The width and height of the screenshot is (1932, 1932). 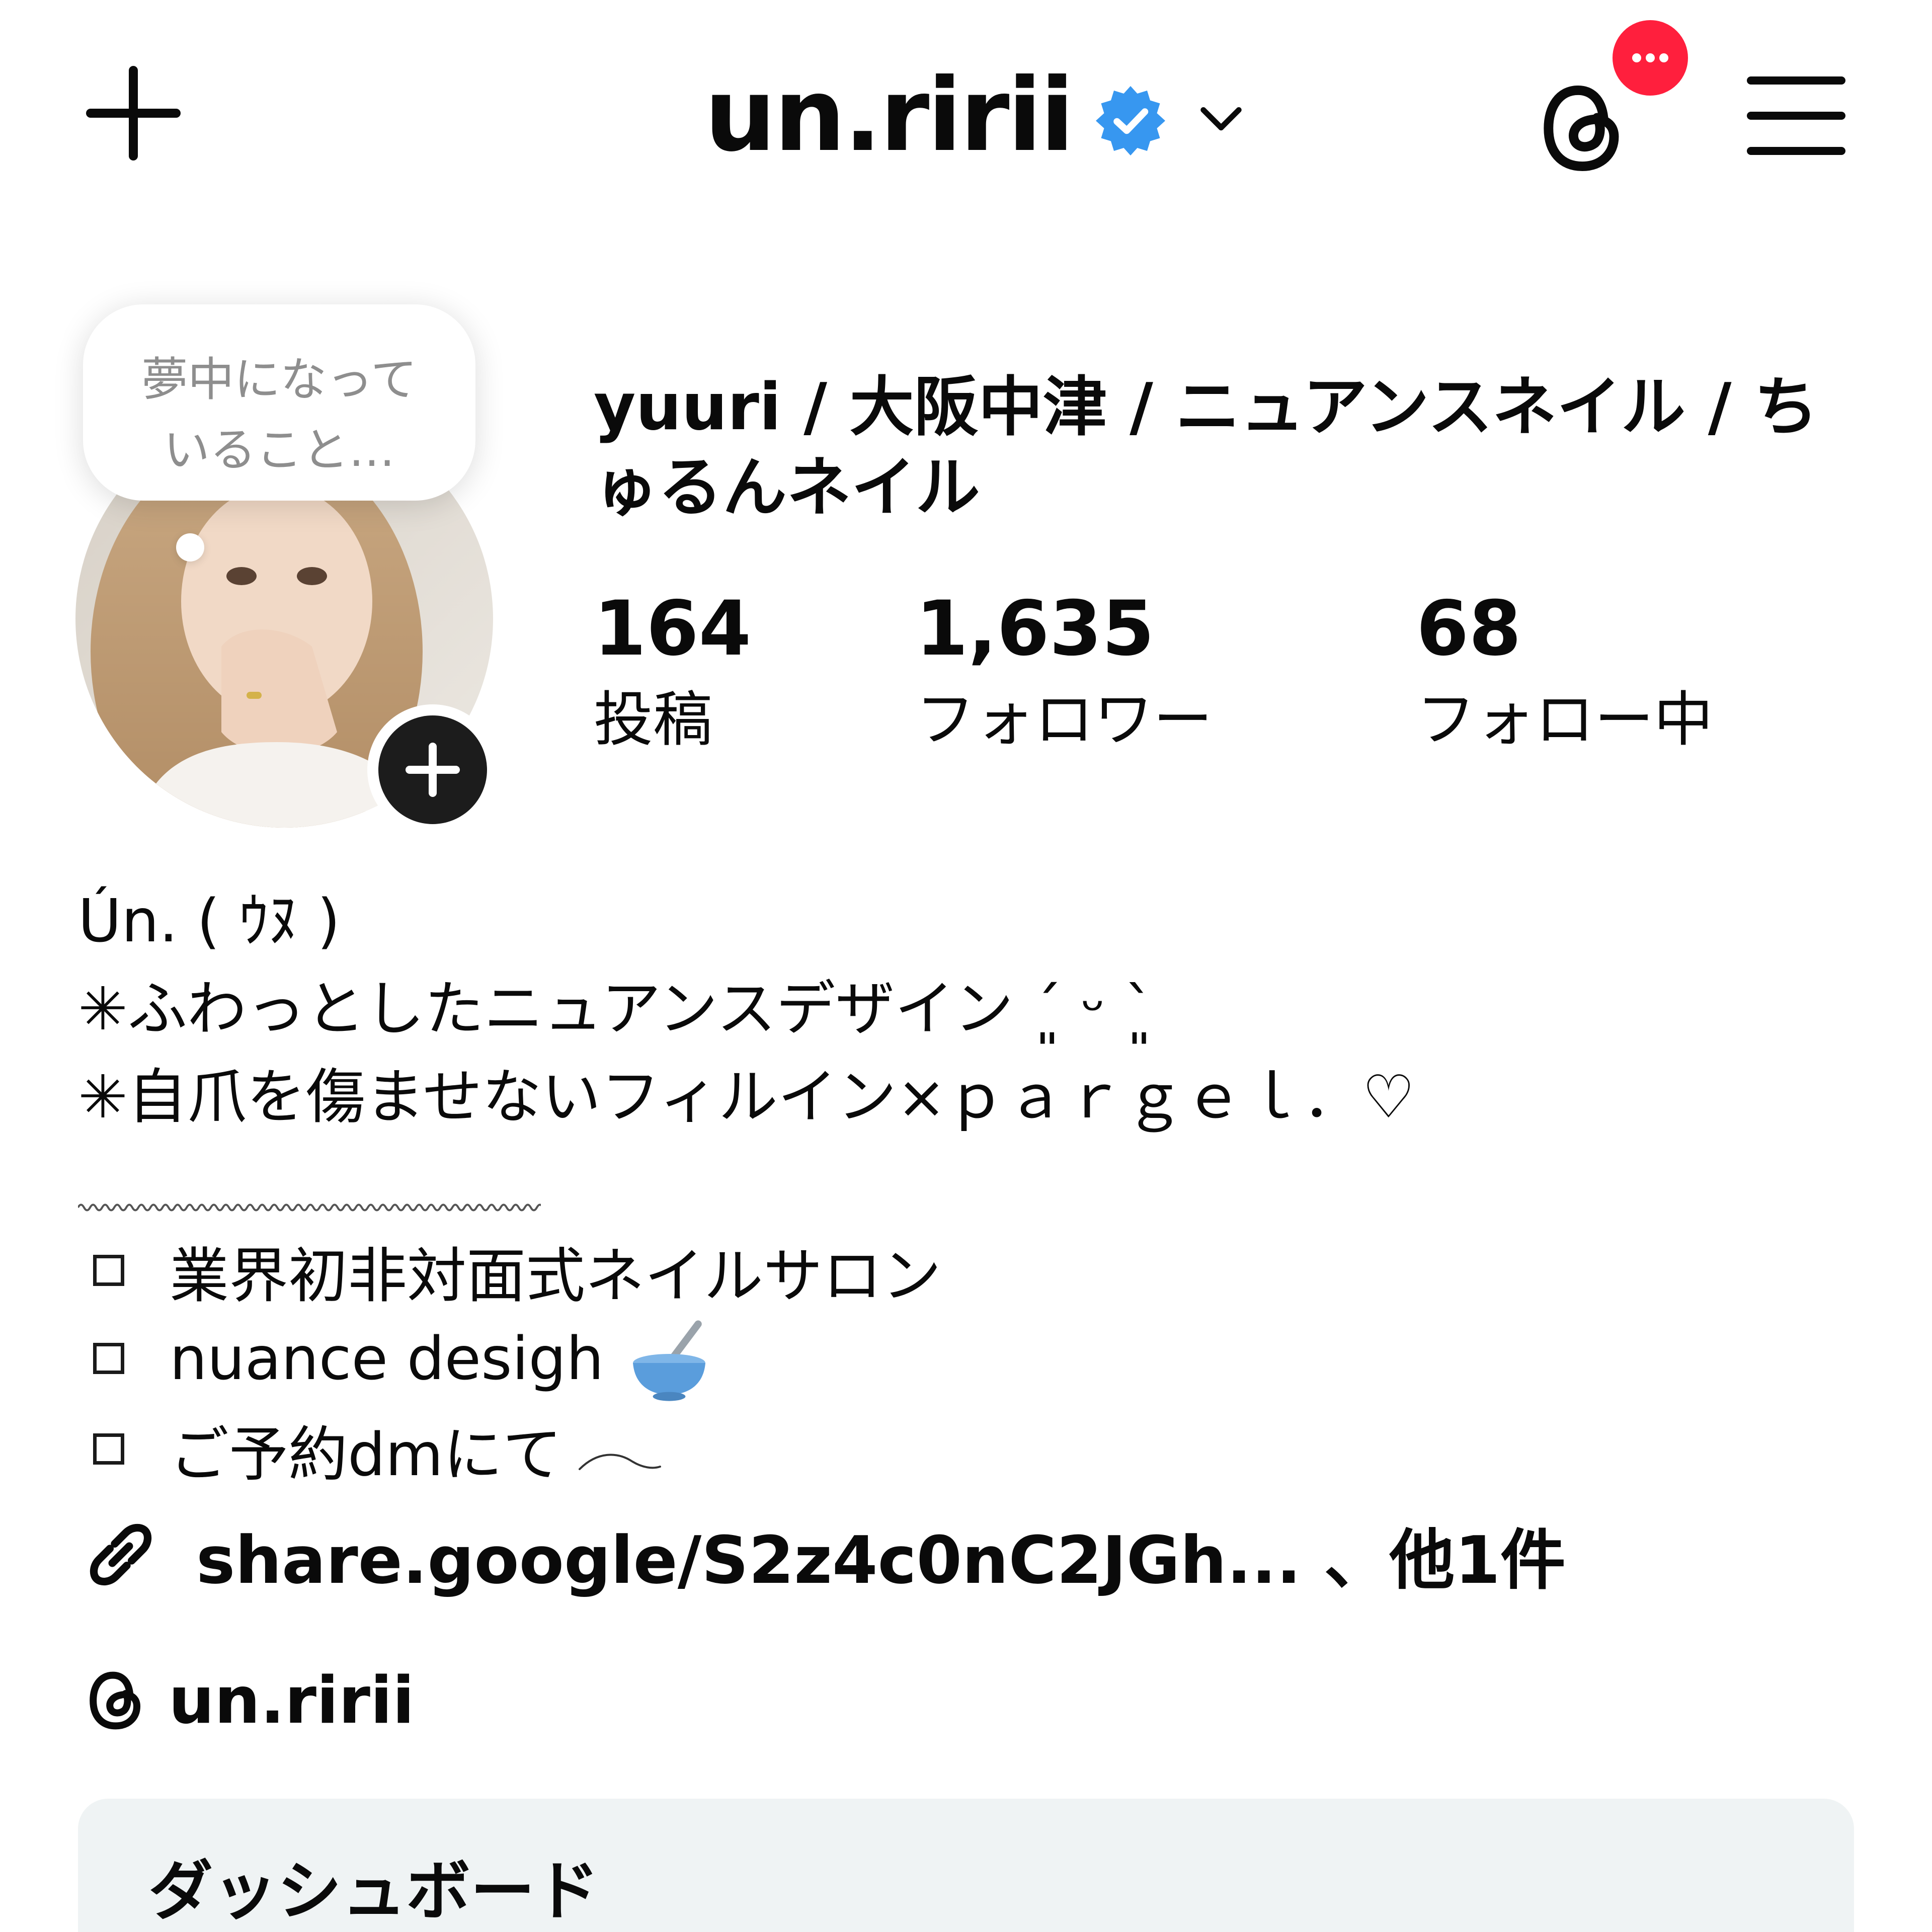 I want to click on dashboard-title: ダッシュボード, so click(x=374, y=1892).